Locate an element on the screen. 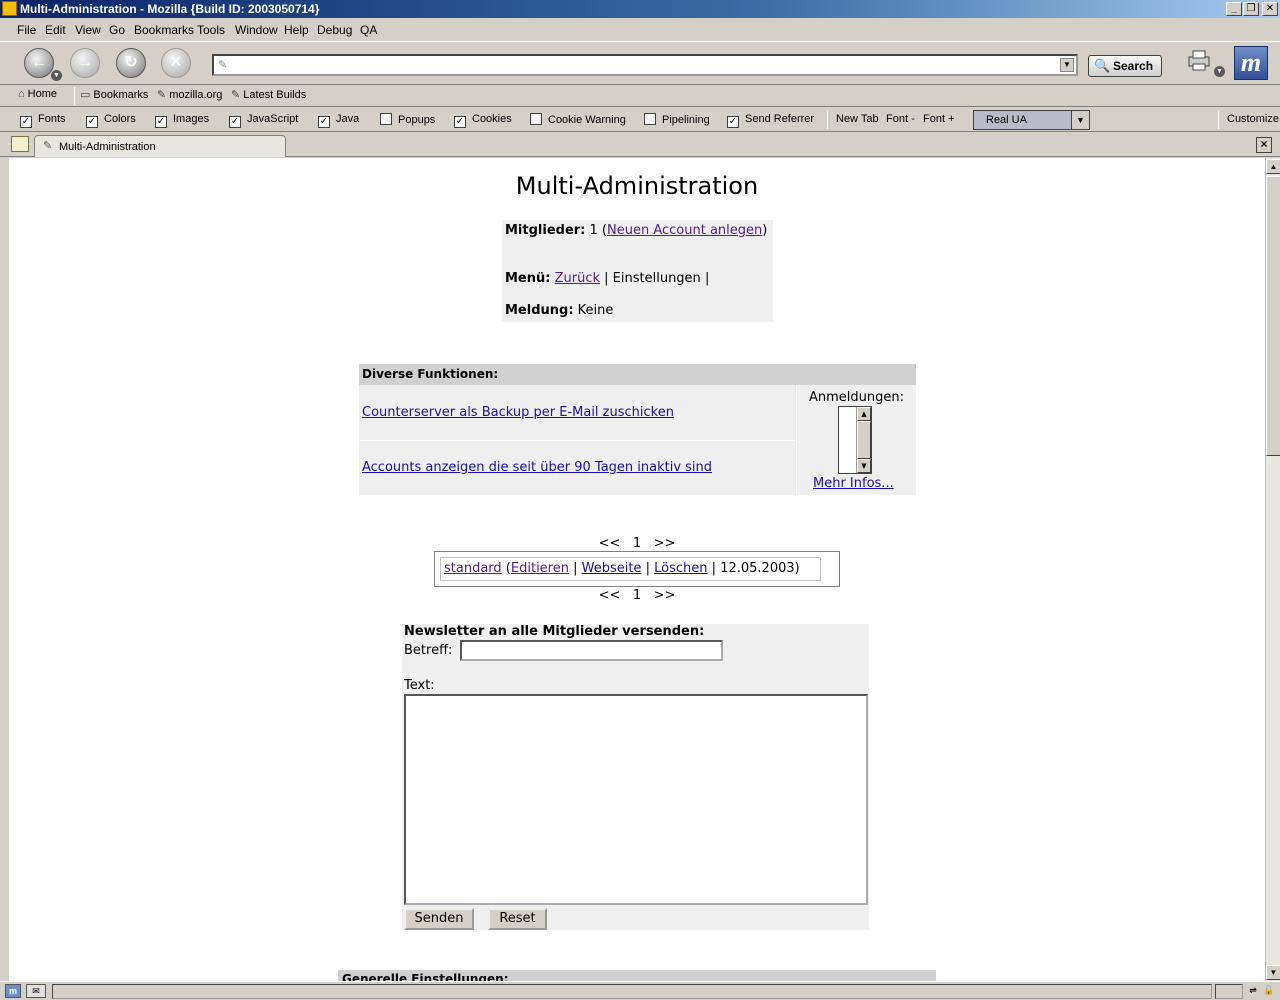  settings-text: Einstellungen is located at coordinates (656, 278).